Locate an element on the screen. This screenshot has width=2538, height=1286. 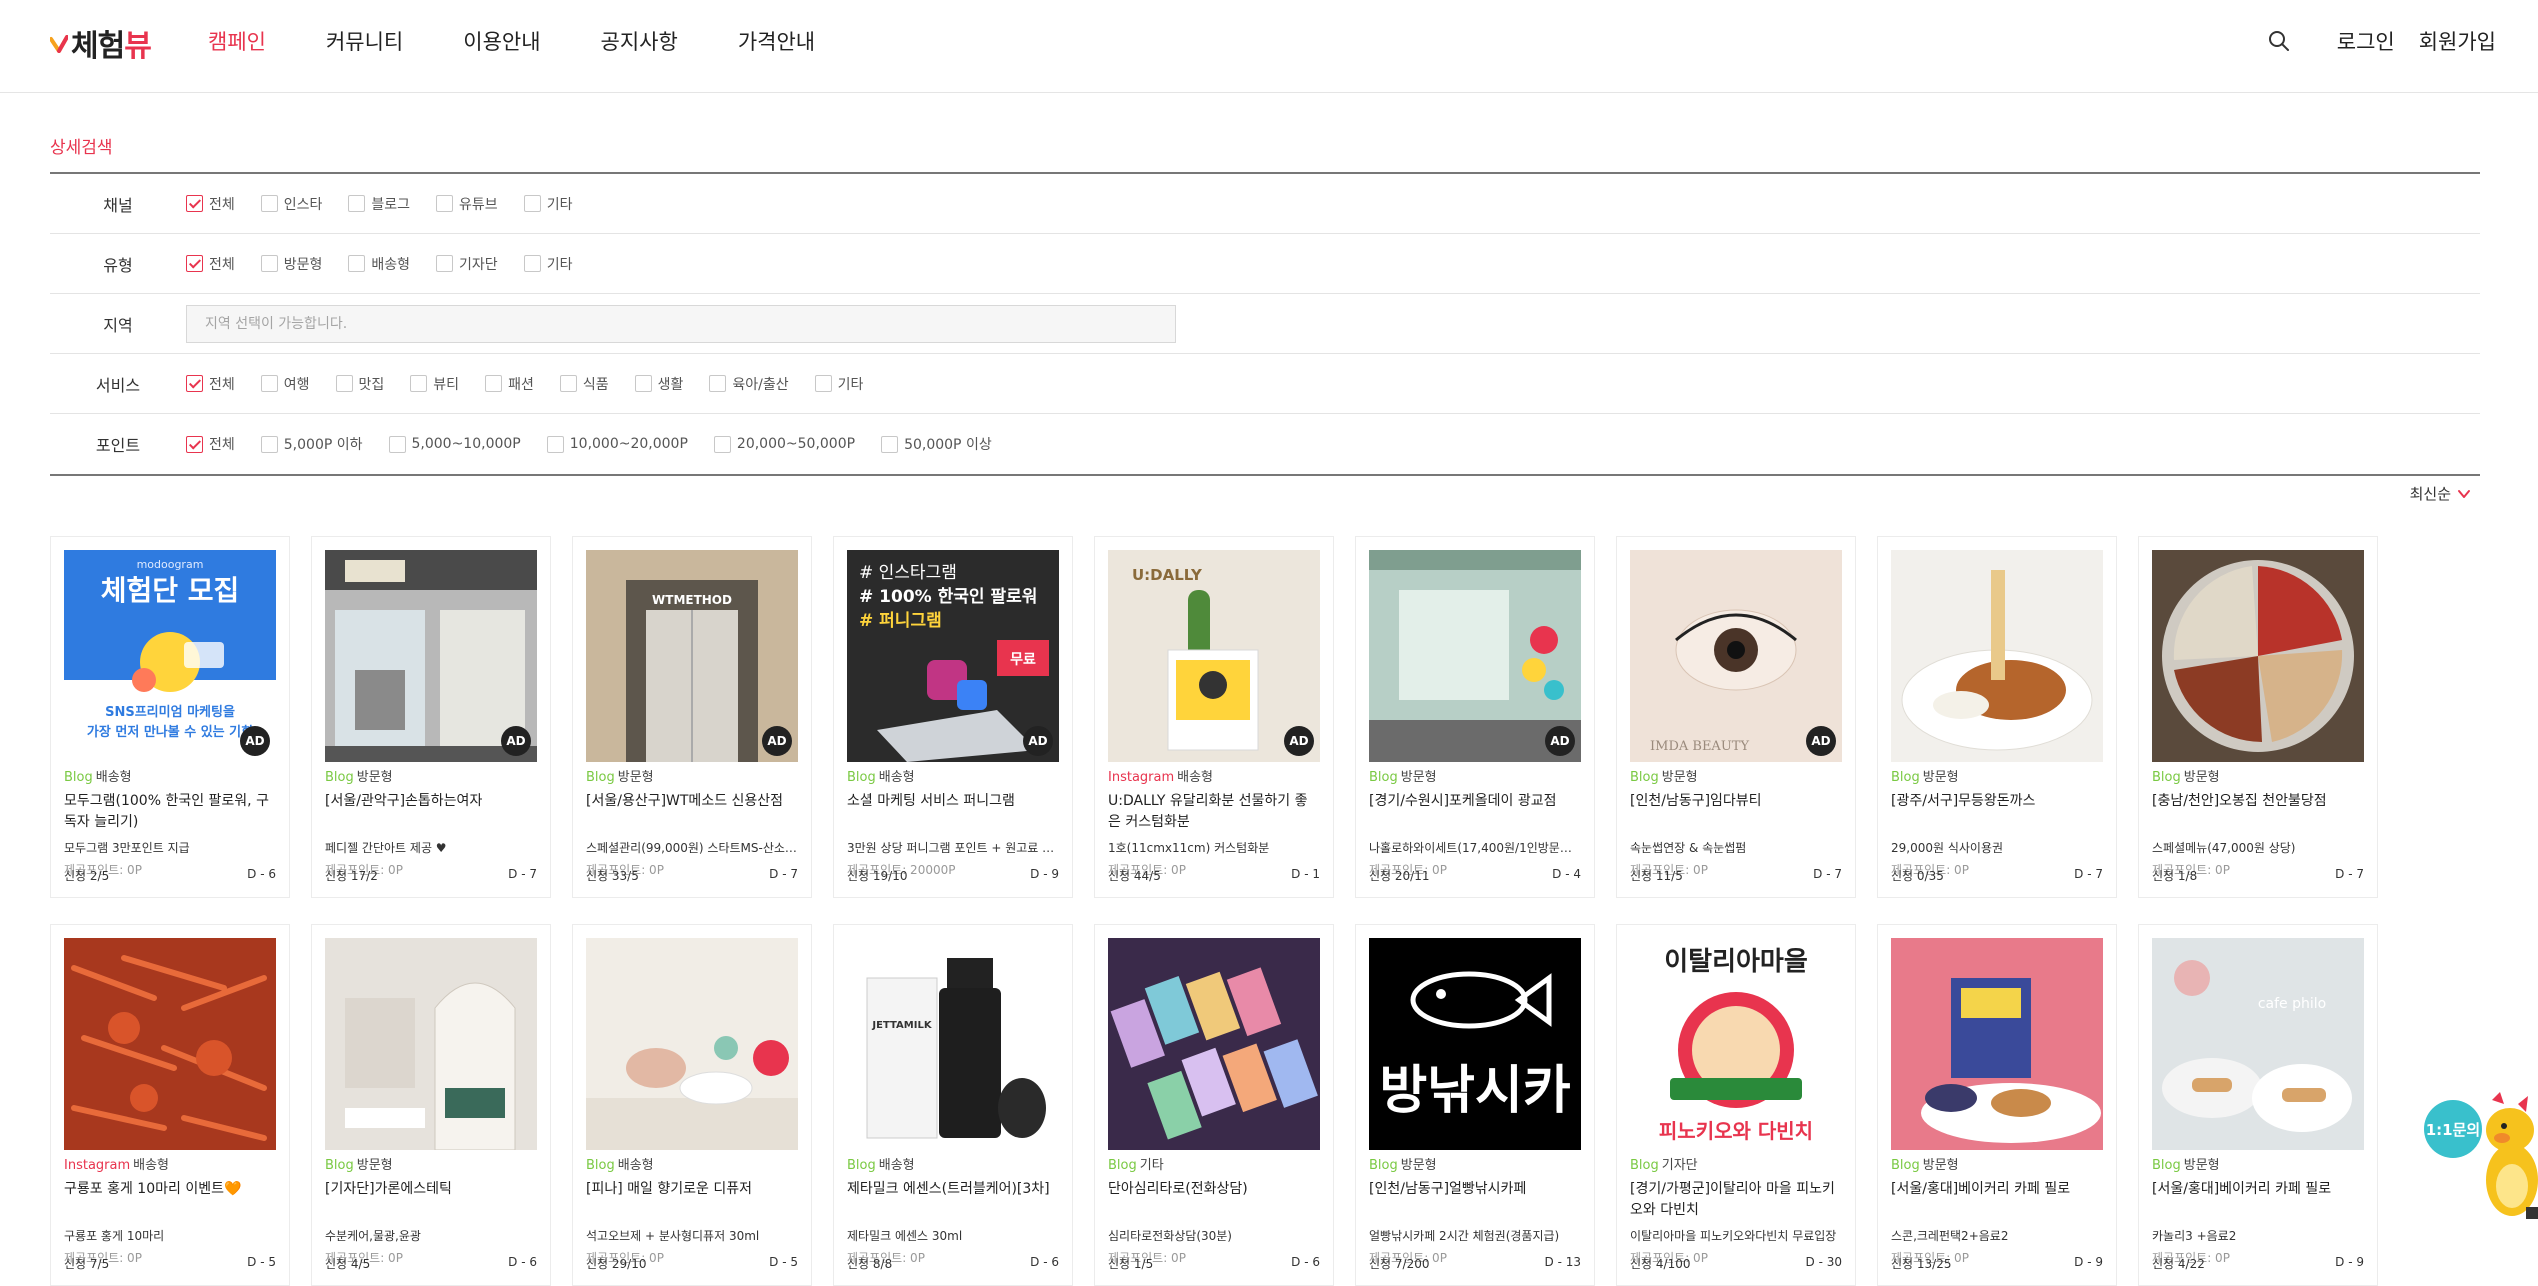
point-option-10000-20000: 10,000~20,000P is located at coordinates (617, 444).